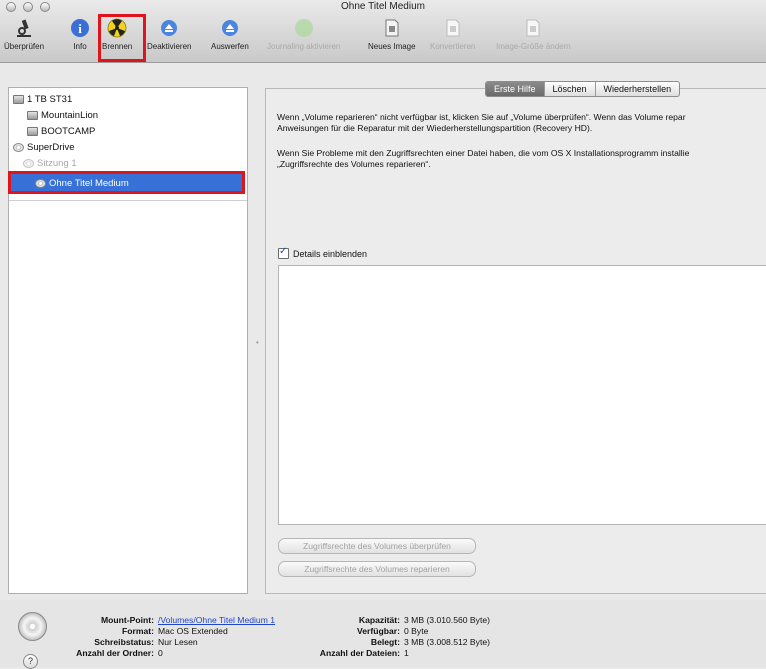 The height and width of the screenshot is (669, 766). I want to click on toolbar-label: Überprüfen, so click(24, 46).